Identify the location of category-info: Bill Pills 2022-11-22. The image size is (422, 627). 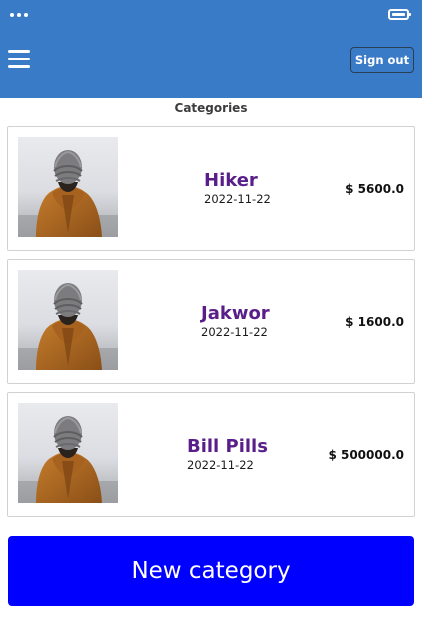
(227, 454).